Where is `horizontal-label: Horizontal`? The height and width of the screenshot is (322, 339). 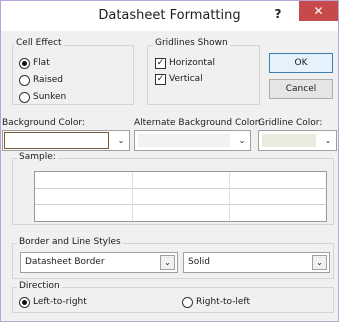
horizontal-label: Horizontal is located at coordinates (192, 63).